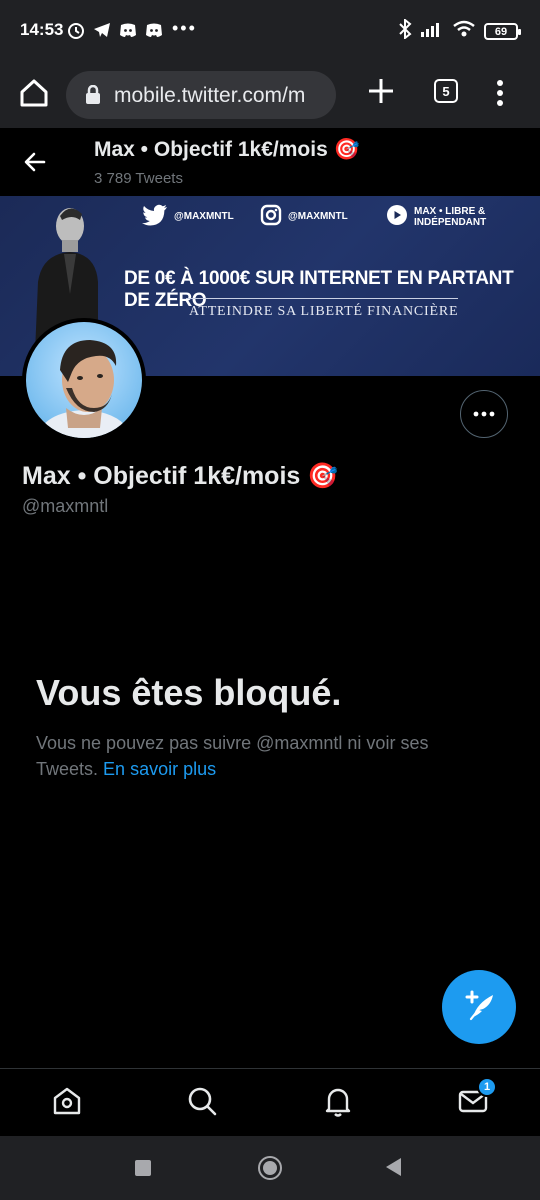 Image resolution: width=540 pixels, height=1200 pixels. I want to click on android-navigation-bar, so click(270, 1168).